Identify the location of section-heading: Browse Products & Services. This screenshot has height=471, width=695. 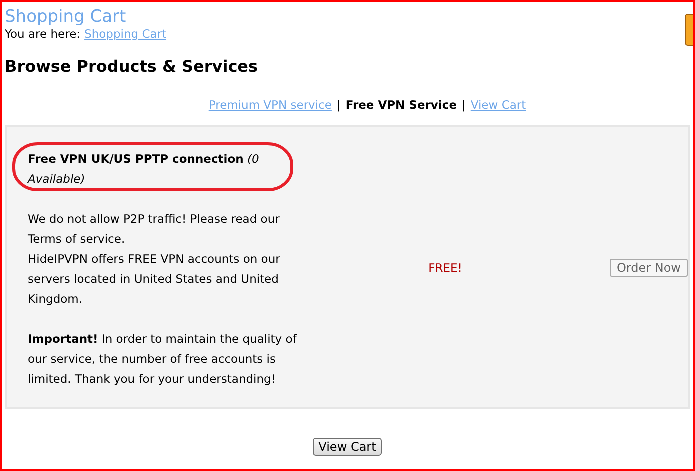
(132, 67).